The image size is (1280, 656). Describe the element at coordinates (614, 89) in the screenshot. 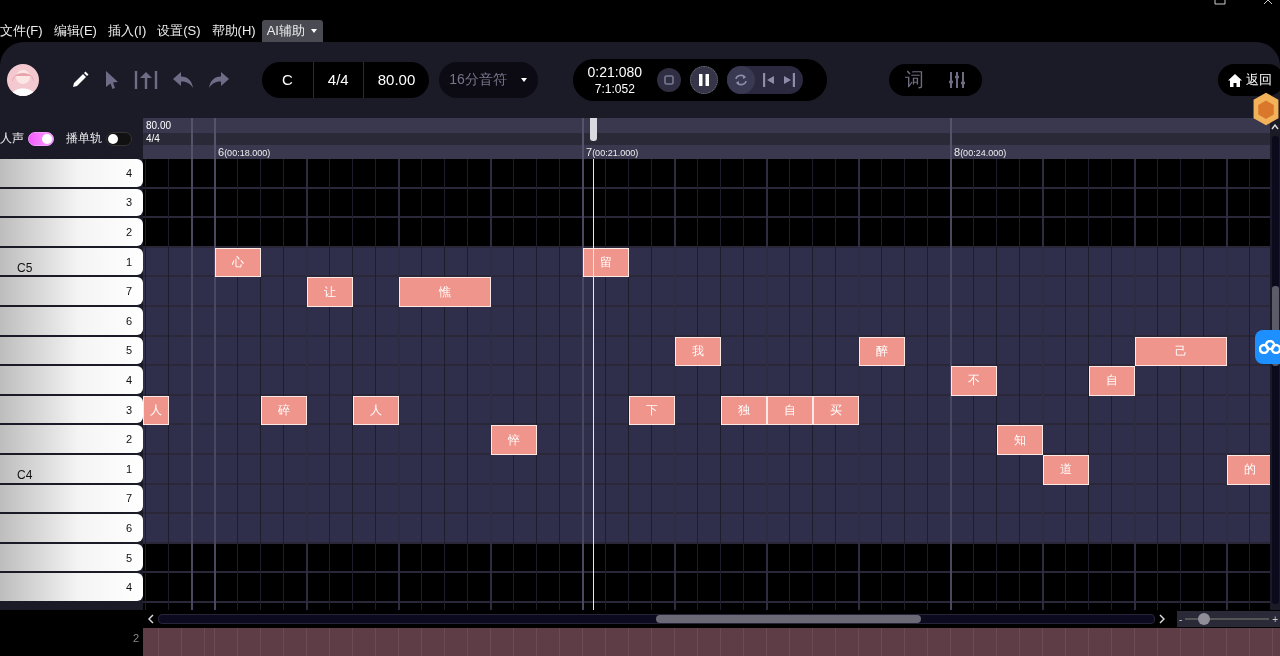

I see `position-display: 7:1:052` at that location.